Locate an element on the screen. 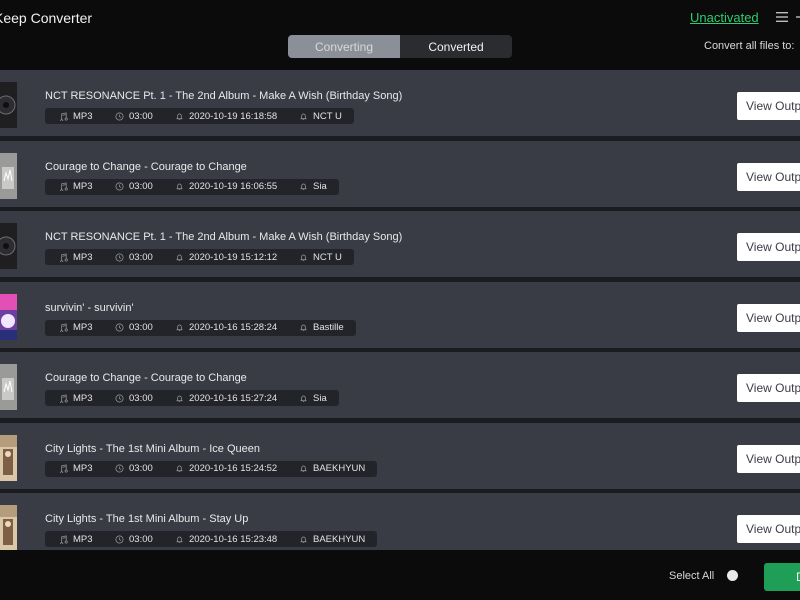 The image size is (800, 600). track-meta: MP3 03:00 2020-10-16 15:28:24 Bastille is located at coordinates (200, 327).